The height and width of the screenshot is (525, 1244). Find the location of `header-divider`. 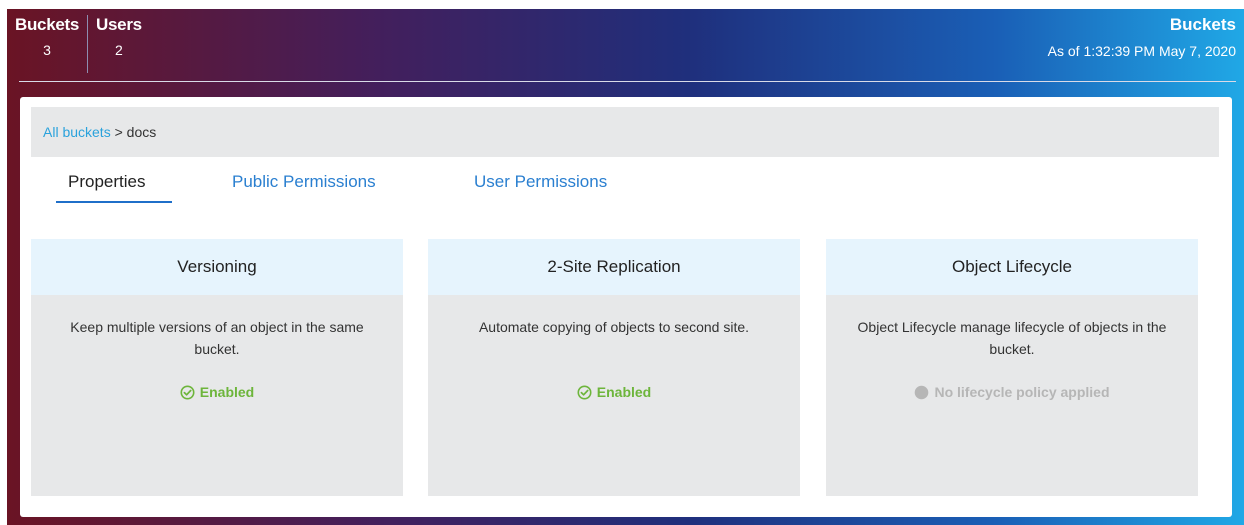

header-divider is located at coordinates (627, 81).